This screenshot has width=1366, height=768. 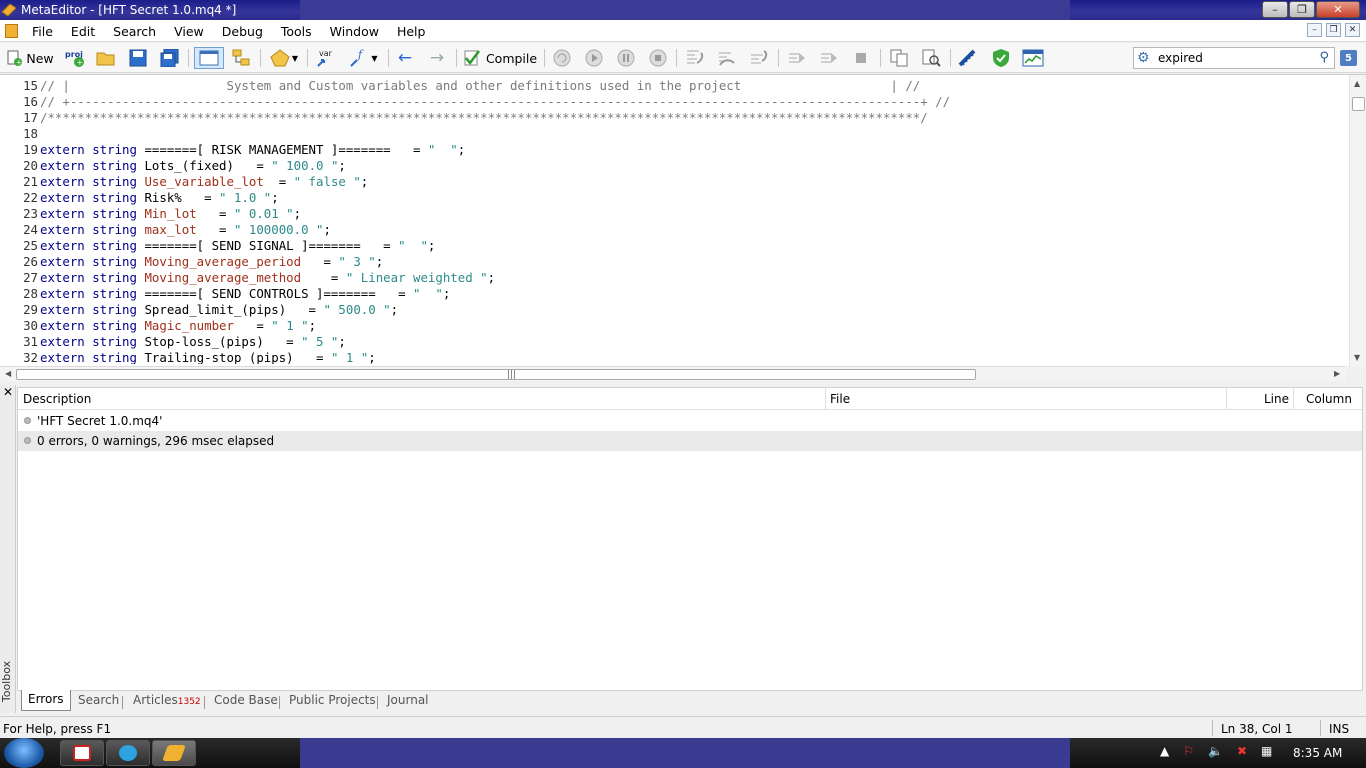 What do you see at coordinates (128, 753) in the screenshot?
I see `taskbar-app-telegram` at bounding box center [128, 753].